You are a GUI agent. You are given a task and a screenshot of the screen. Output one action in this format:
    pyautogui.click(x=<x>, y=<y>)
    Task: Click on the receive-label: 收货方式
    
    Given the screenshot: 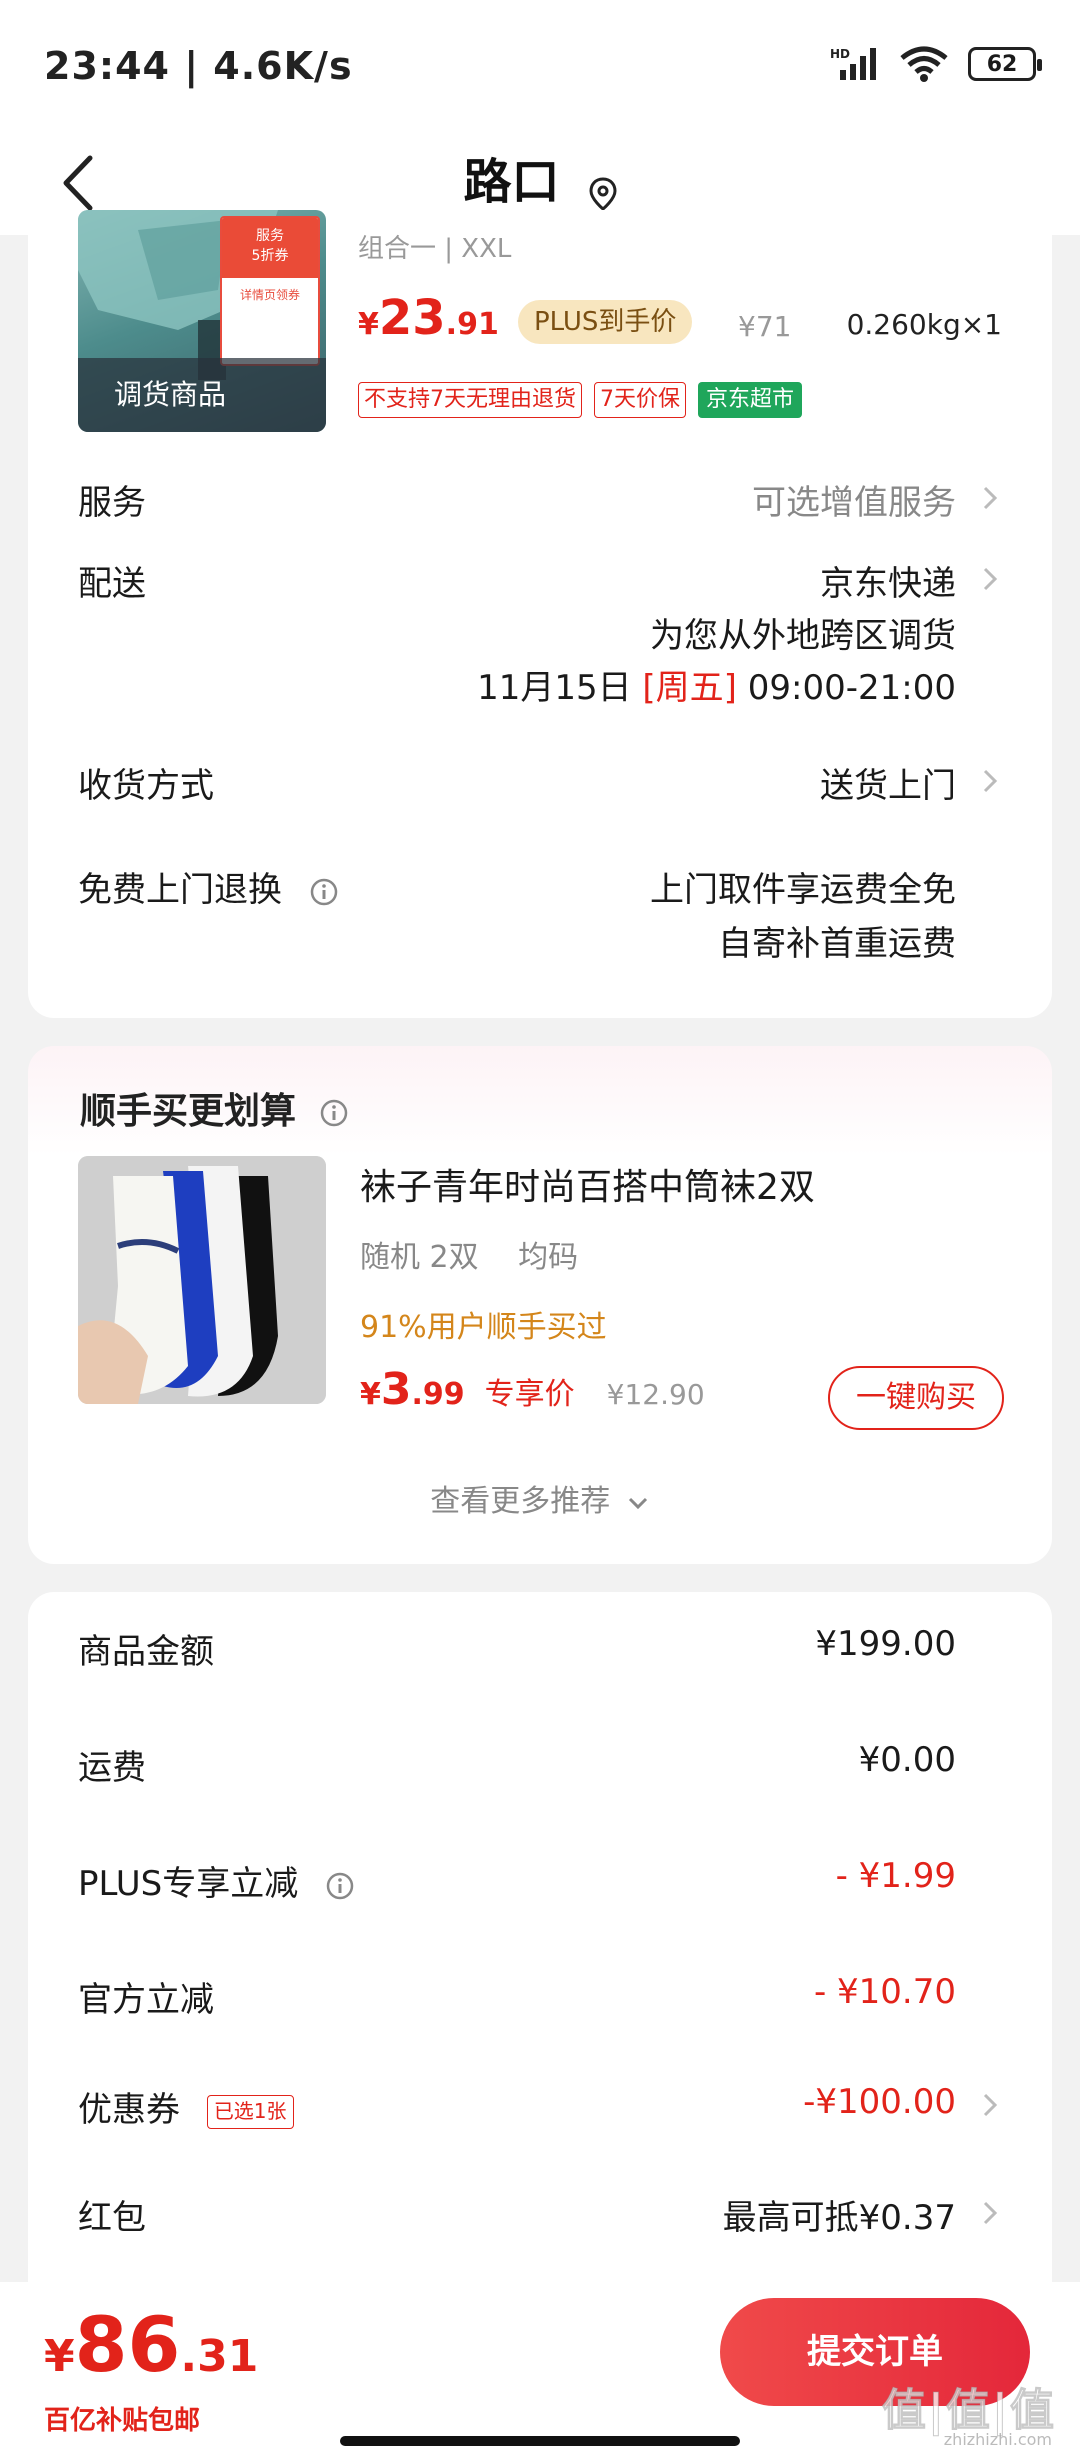 What is the action you would take?
    pyautogui.click(x=146, y=786)
    